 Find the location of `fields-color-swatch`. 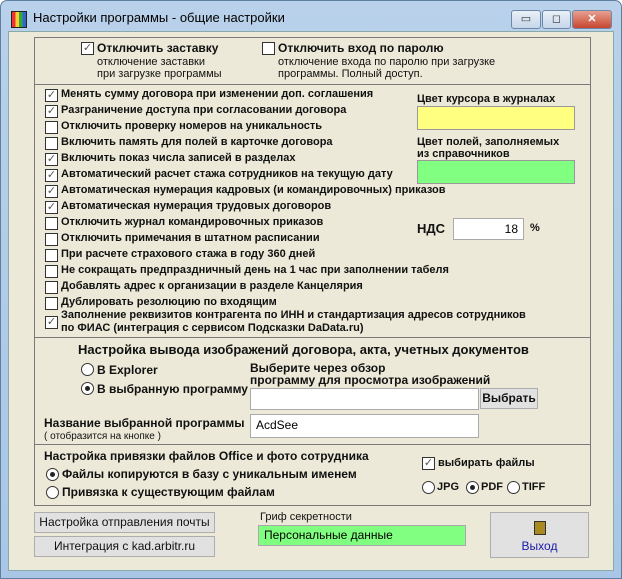

fields-color-swatch is located at coordinates (496, 172).